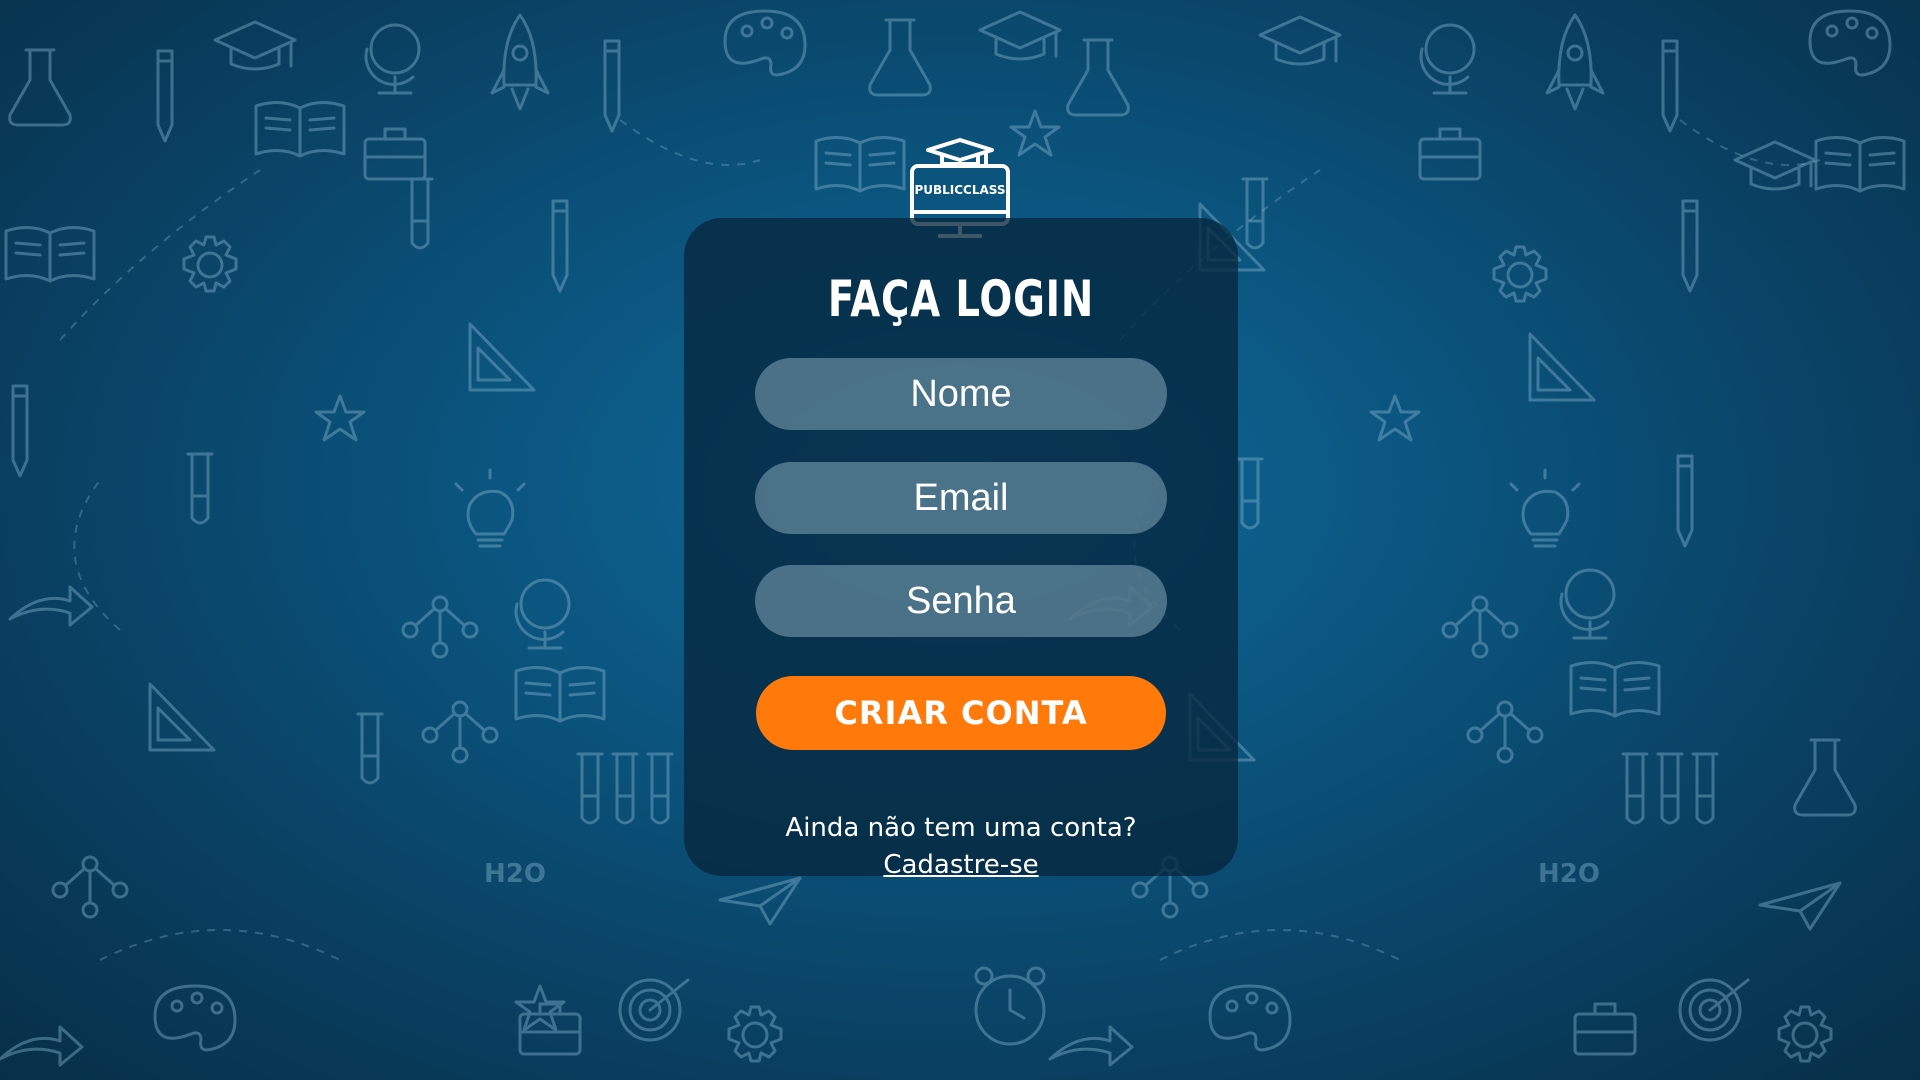 This screenshot has height=1080, width=1920. Describe the element at coordinates (960, 865) in the screenshot. I see `signup-link: Cadastre-se` at that location.